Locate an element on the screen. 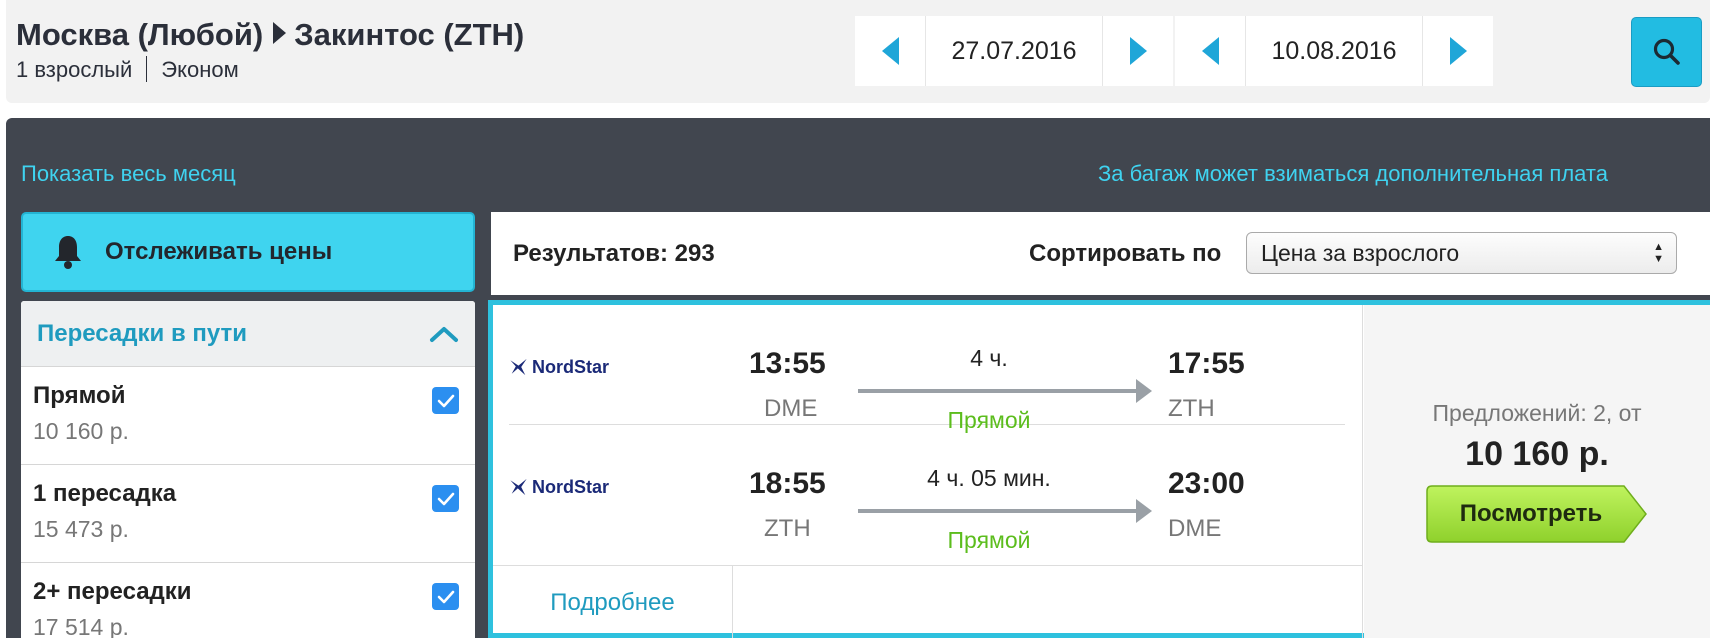 This screenshot has width=1710, height=638. depart-prev-day-button is located at coordinates (890, 51).